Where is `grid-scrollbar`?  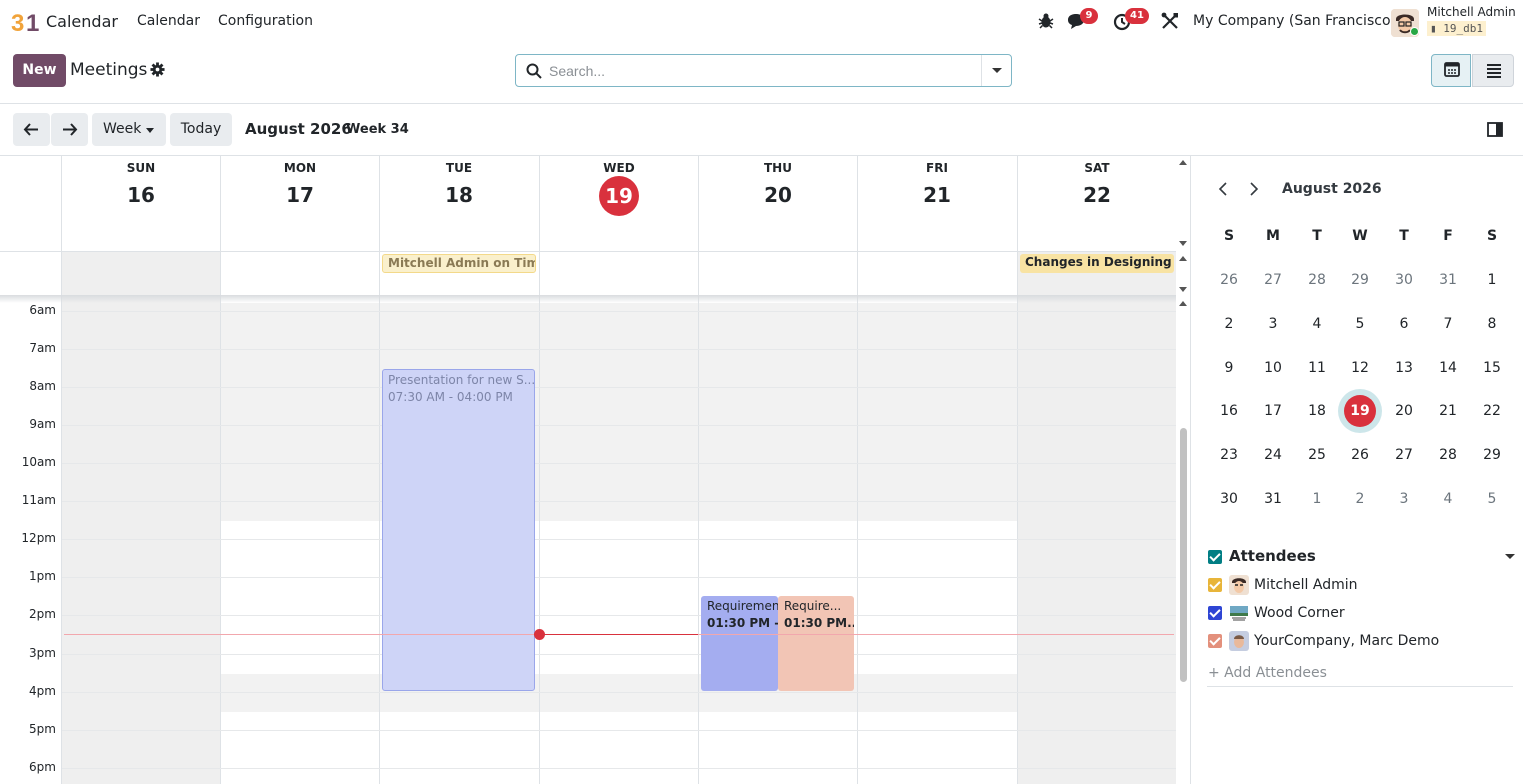
grid-scrollbar is located at coordinates (1183, 555).